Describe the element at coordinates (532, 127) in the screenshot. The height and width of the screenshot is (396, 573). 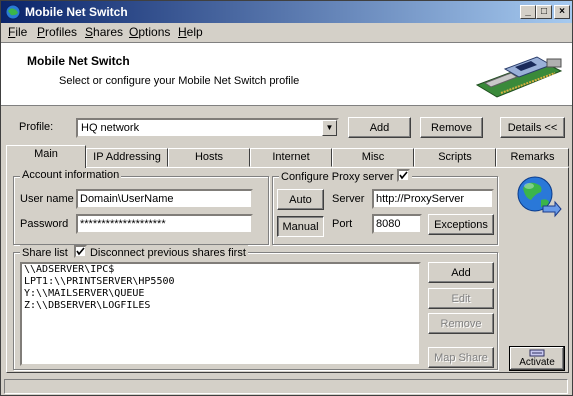
I see `details-button: Details <<` at that location.